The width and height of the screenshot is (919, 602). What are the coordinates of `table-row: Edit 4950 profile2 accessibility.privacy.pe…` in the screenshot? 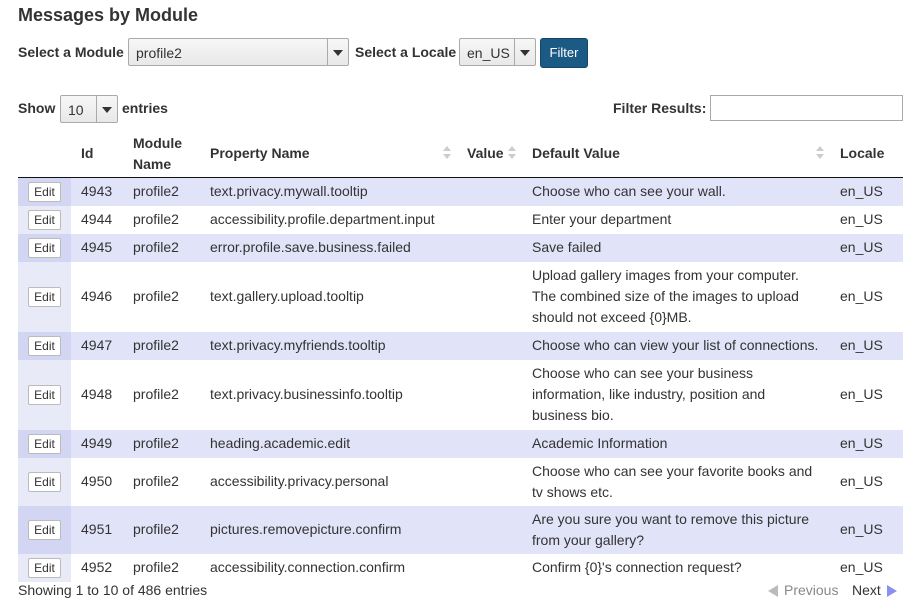 It's located at (460, 481).